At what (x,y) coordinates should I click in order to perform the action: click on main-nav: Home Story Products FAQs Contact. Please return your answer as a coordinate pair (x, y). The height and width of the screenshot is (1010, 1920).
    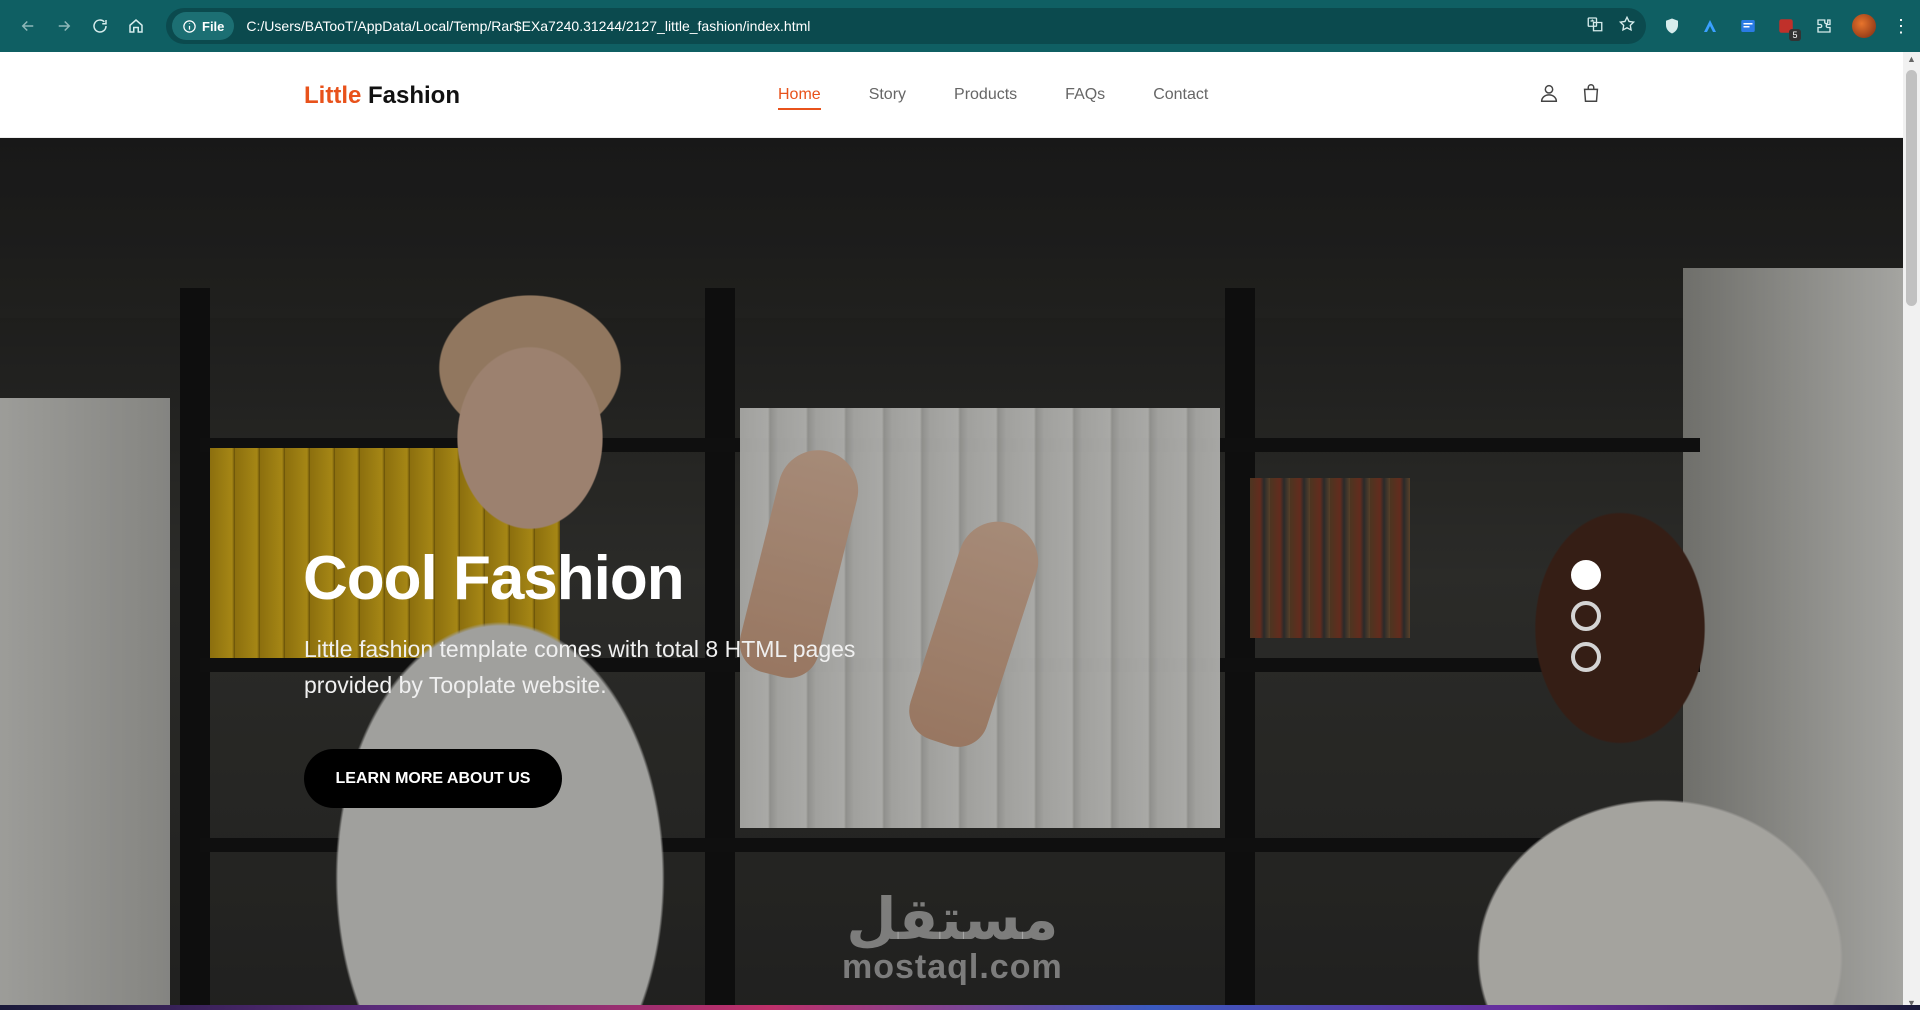
    Looking at the image, I should click on (993, 98).